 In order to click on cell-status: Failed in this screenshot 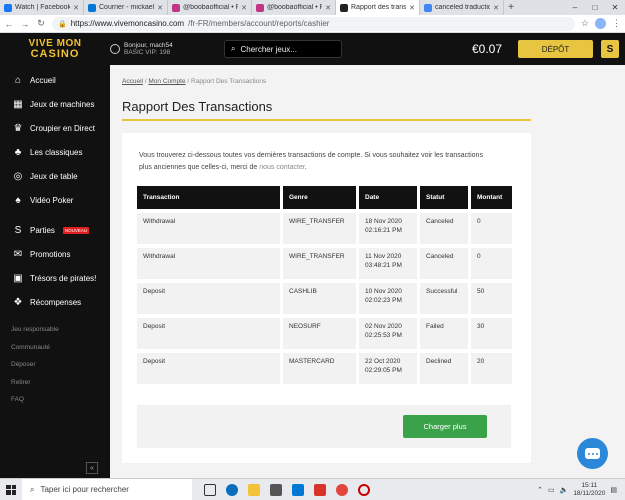, I will do `click(444, 333)`.